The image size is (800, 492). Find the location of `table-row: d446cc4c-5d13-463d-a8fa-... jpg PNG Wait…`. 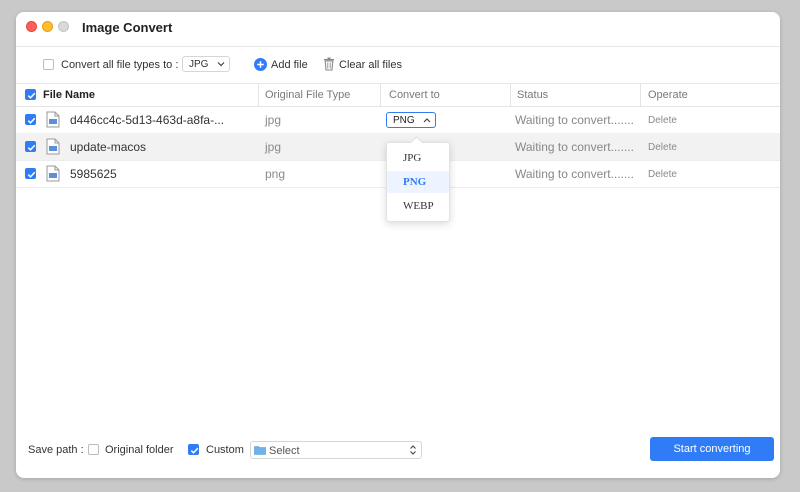

table-row: d446cc4c-5d13-463d-a8fa-... jpg PNG Wait… is located at coordinates (398, 120).